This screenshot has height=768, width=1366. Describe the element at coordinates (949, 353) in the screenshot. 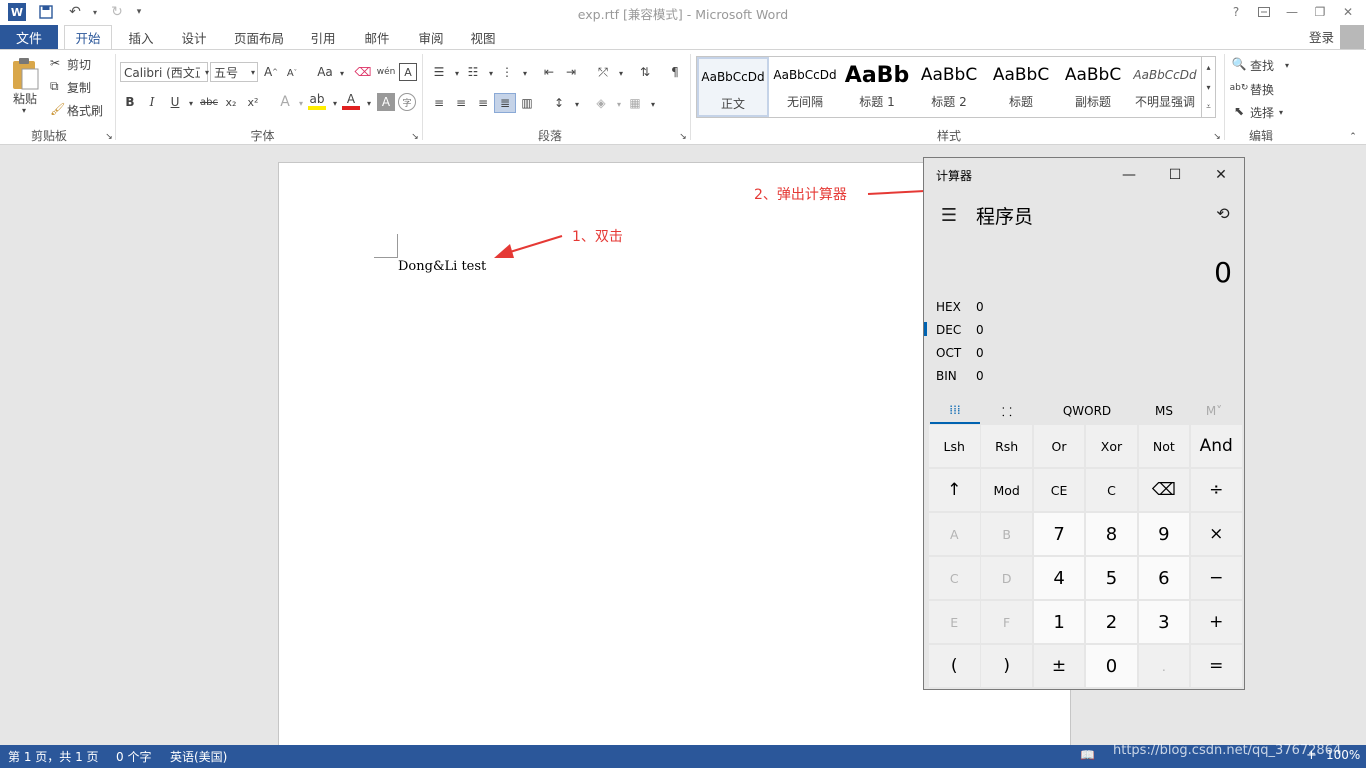

I see `radix-label: OCT` at that location.